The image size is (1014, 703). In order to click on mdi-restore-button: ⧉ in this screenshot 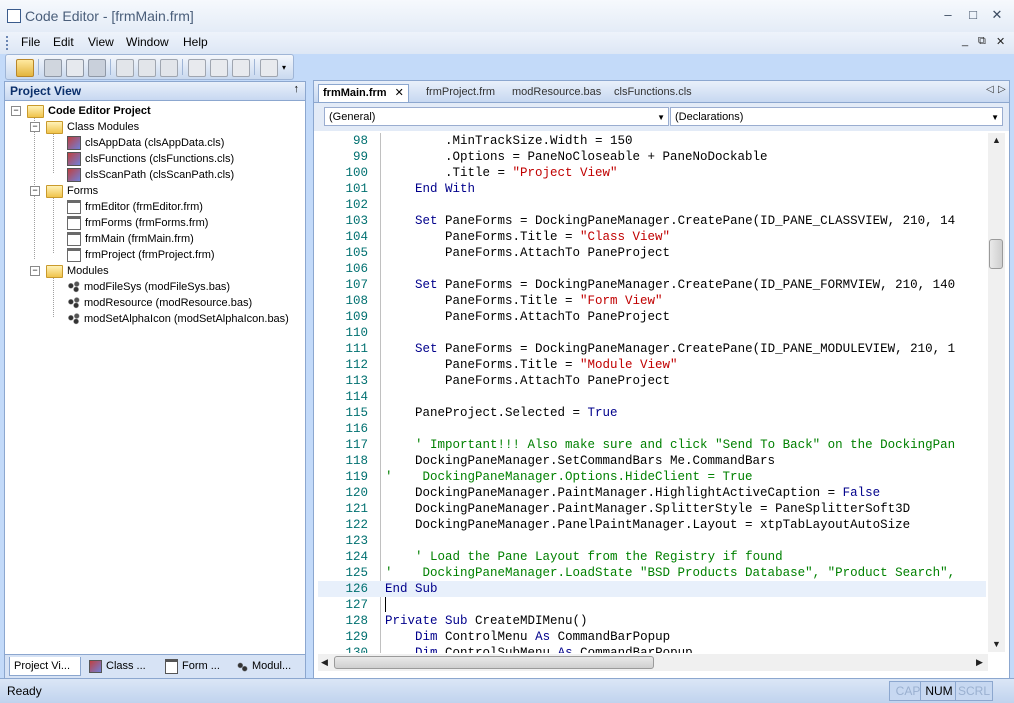, I will do `click(982, 41)`.